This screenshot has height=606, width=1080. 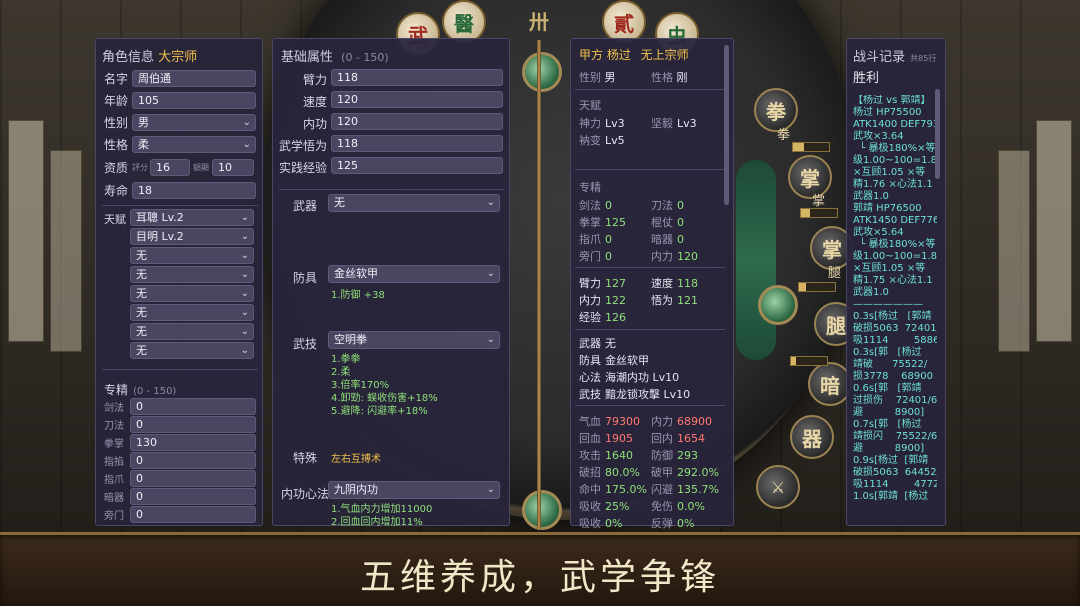 I want to click on talent-select: 目明 Lv.2 ⌄, so click(x=192, y=236).